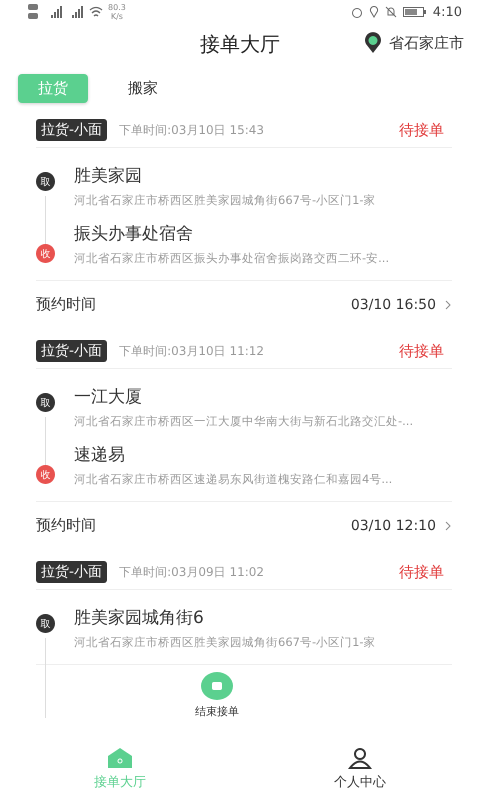 The width and height of the screenshot is (480, 800). Describe the element at coordinates (134, 234) in the screenshot. I see `place-name: 振头办事处宿舍` at that location.